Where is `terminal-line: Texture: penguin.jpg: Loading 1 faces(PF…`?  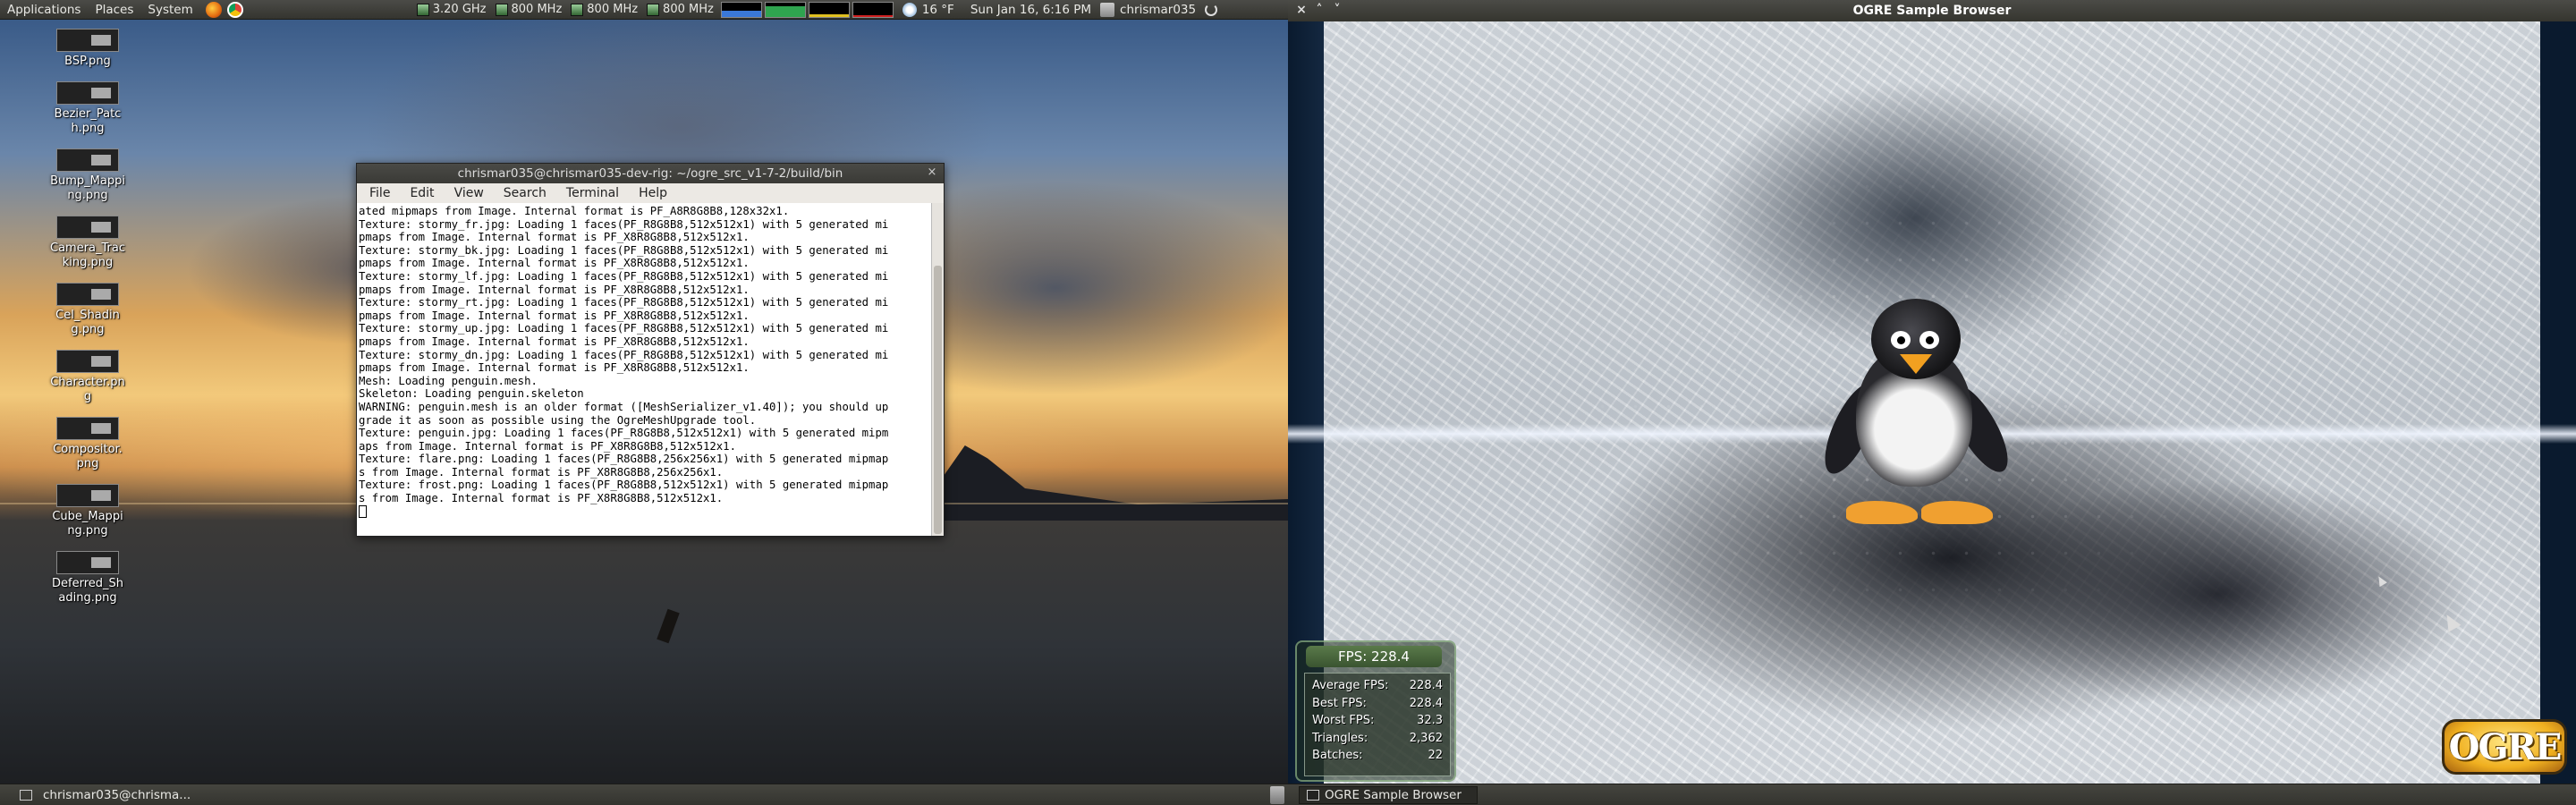 terminal-line: Texture: penguin.jpg: Loading 1 faces(PF… is located at coordinates (624, 433).